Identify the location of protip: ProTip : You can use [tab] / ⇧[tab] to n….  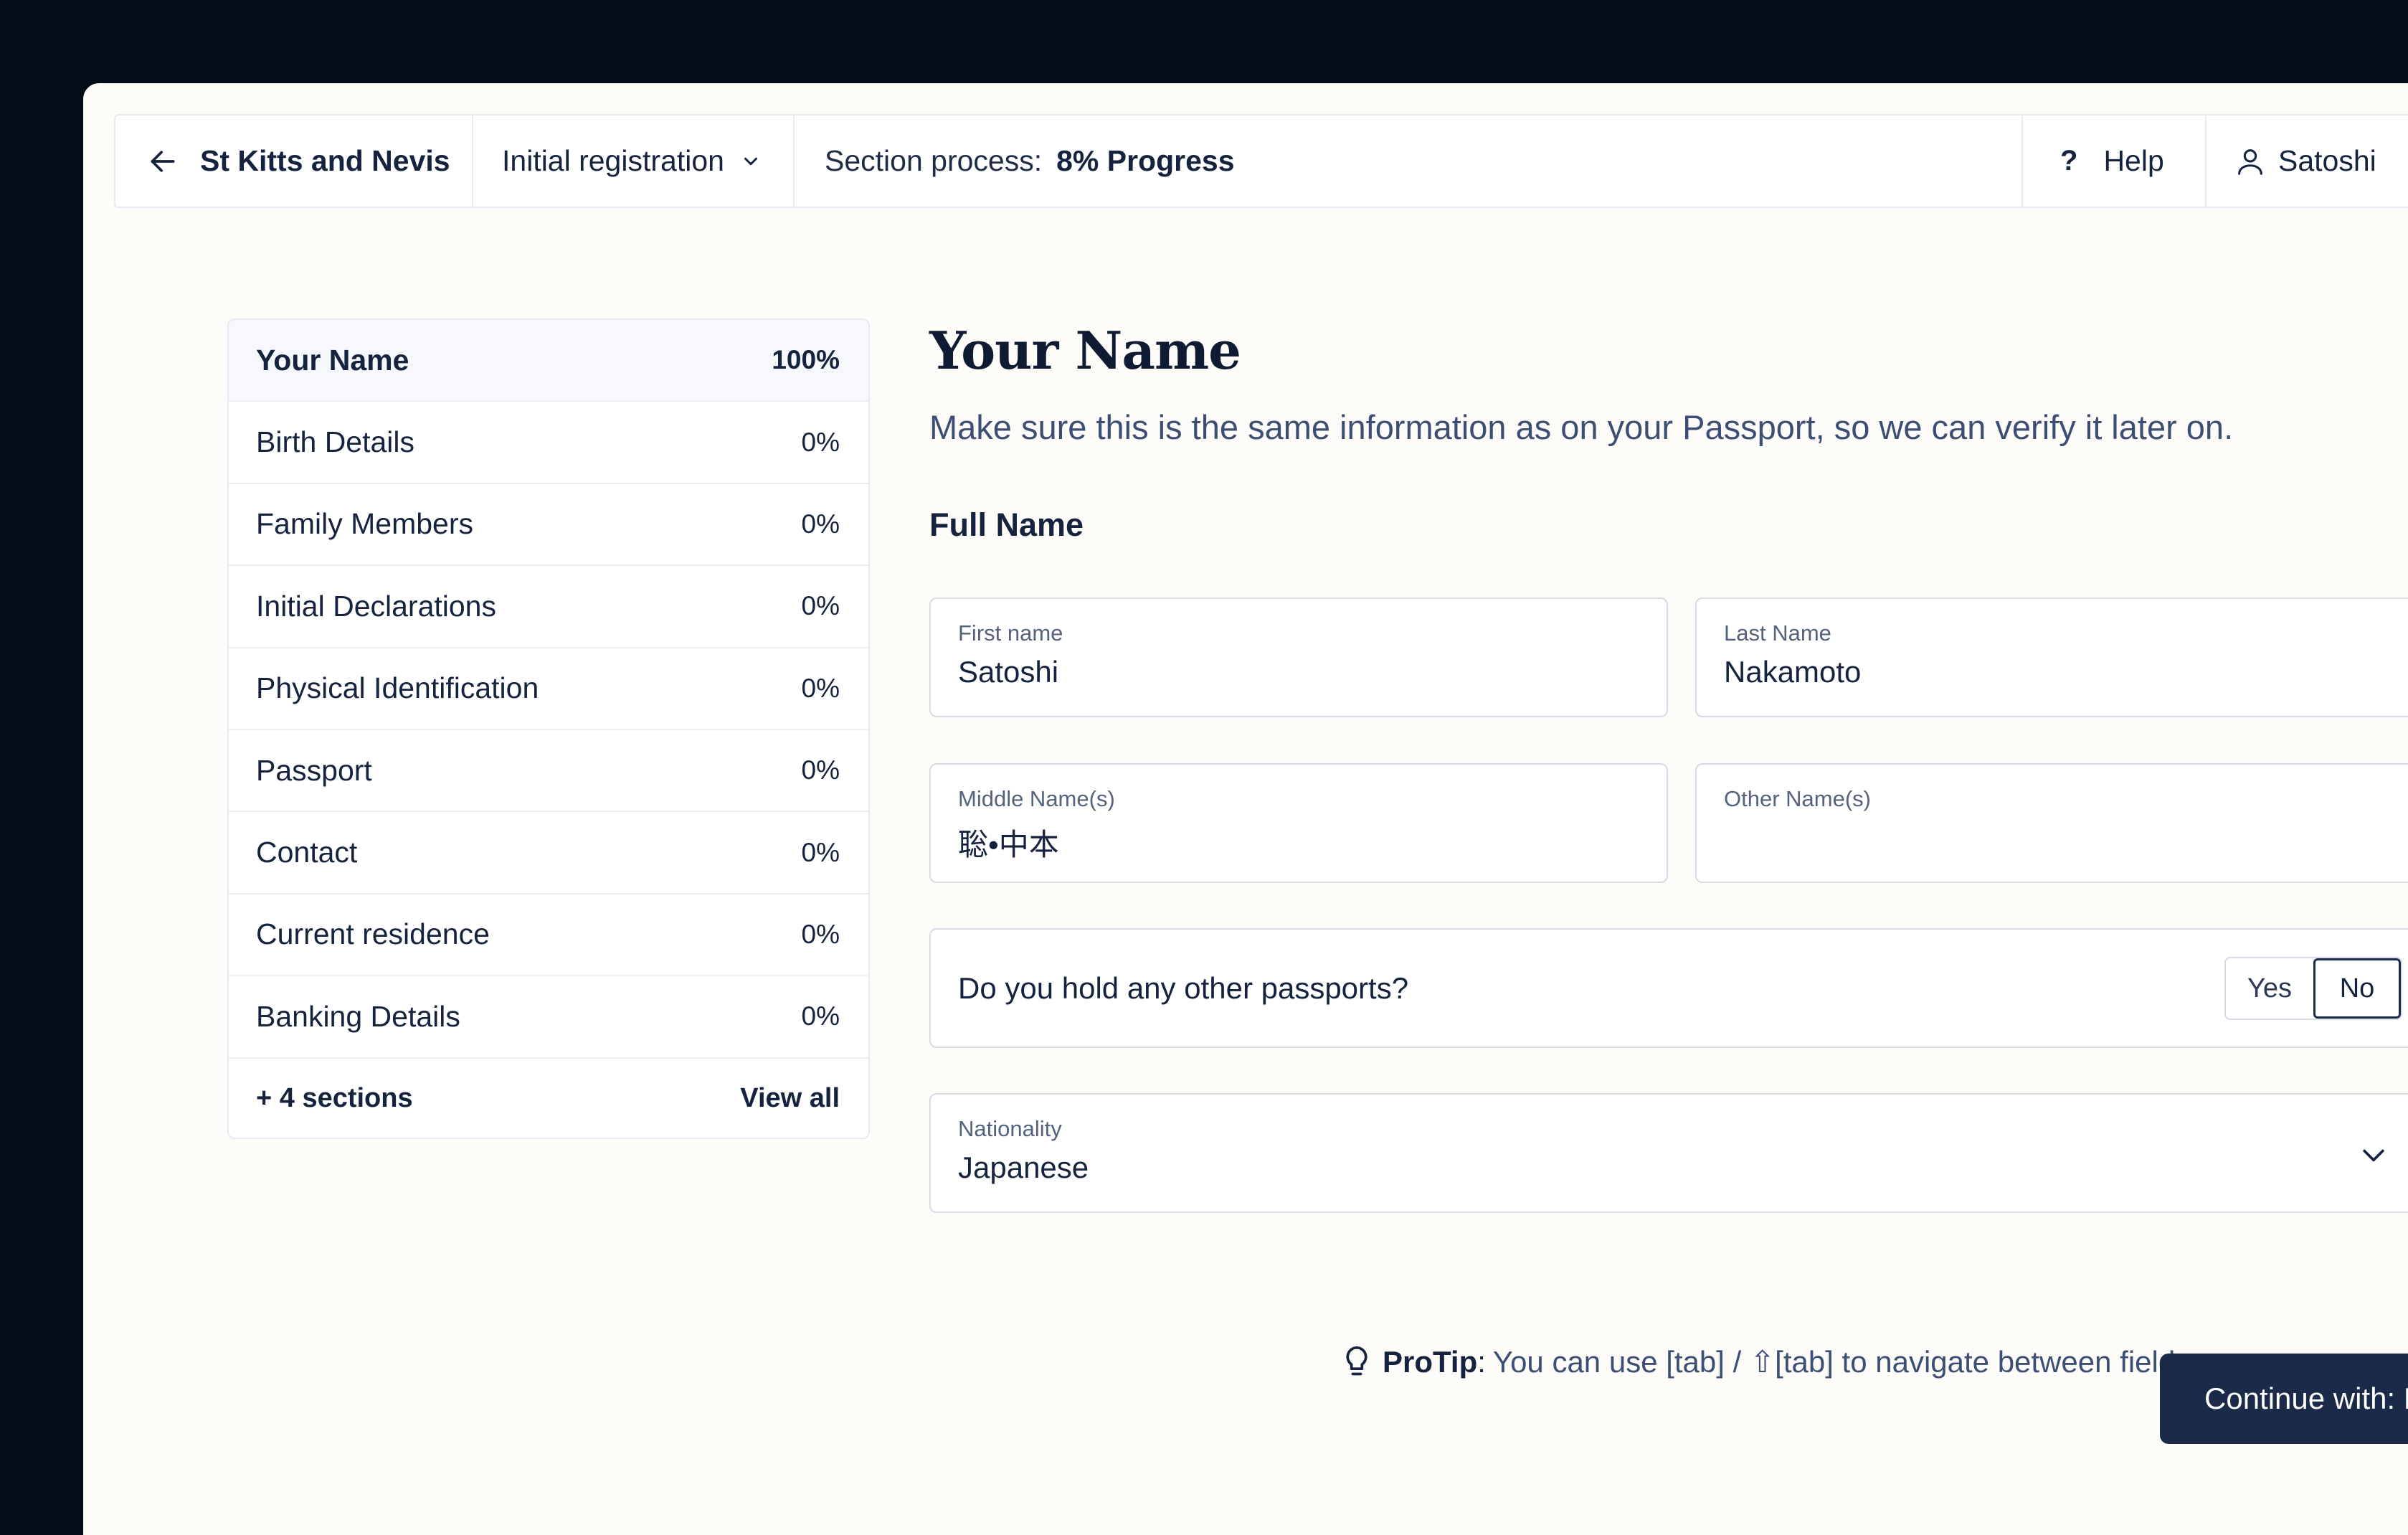
(1765, 1361).